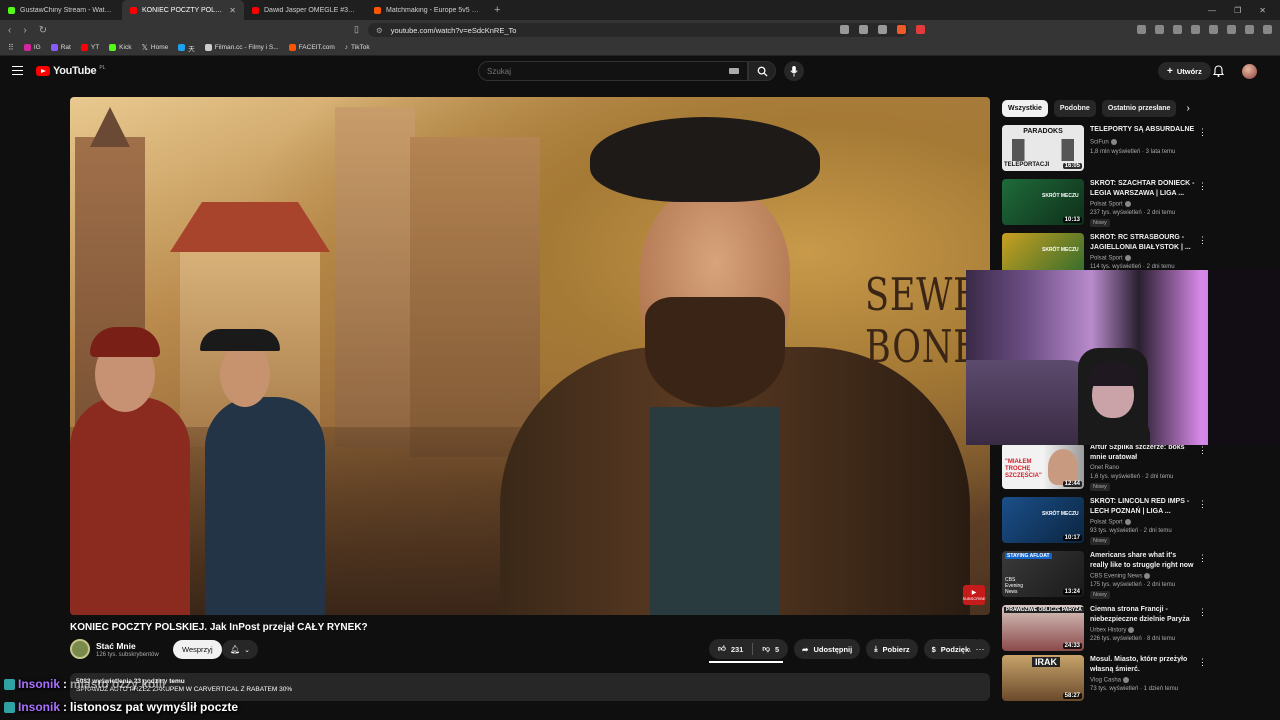 The image size is (1280, 720). Describe the element at coordinates (1212, 10) in the screenshot. I see `minimize-icon: —` at that location.